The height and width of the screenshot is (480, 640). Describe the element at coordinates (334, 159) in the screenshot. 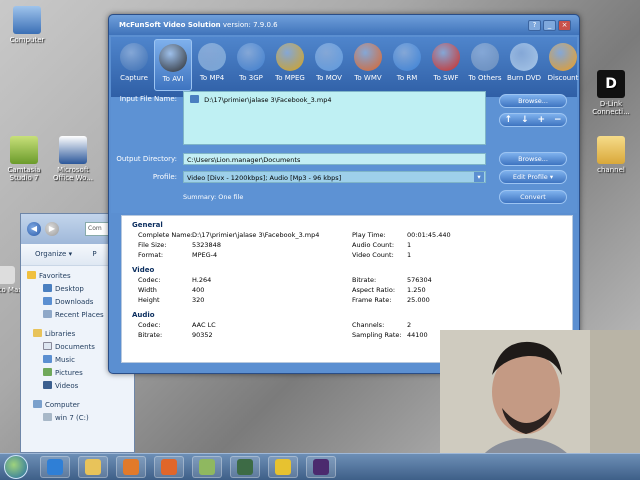

I see `output-dir-field: C:\Users\Lion.manager\Documents` at that location.